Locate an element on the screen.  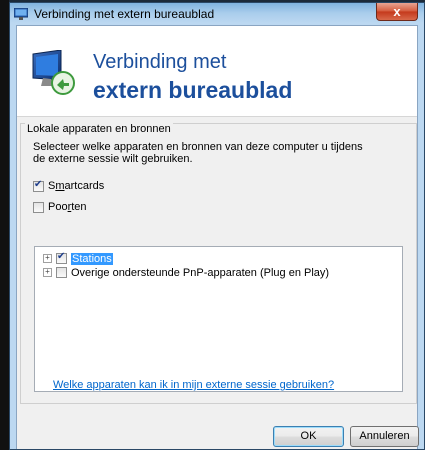
background-edge is located at coordinates (4, 225).